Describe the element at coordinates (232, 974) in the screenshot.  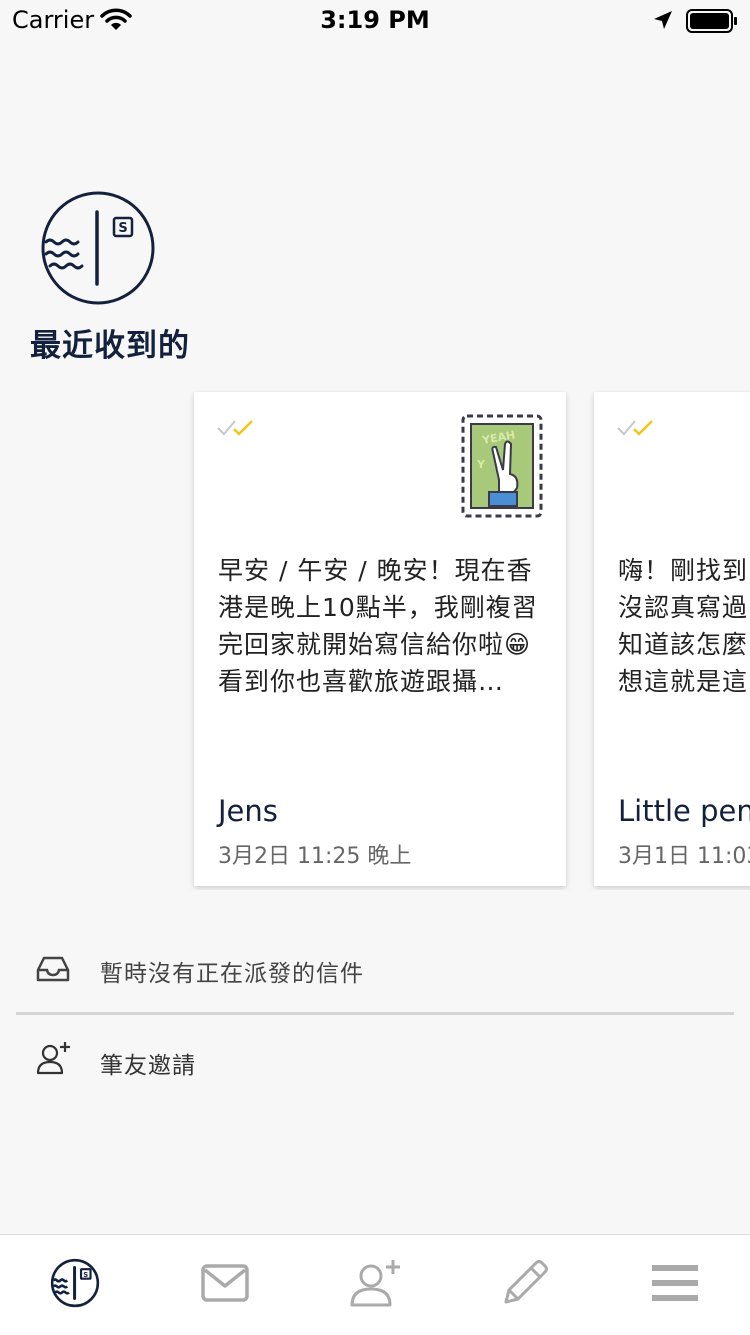
I see `outgoing-letters-label: 暫時沒有正在派發的信件` at that location.